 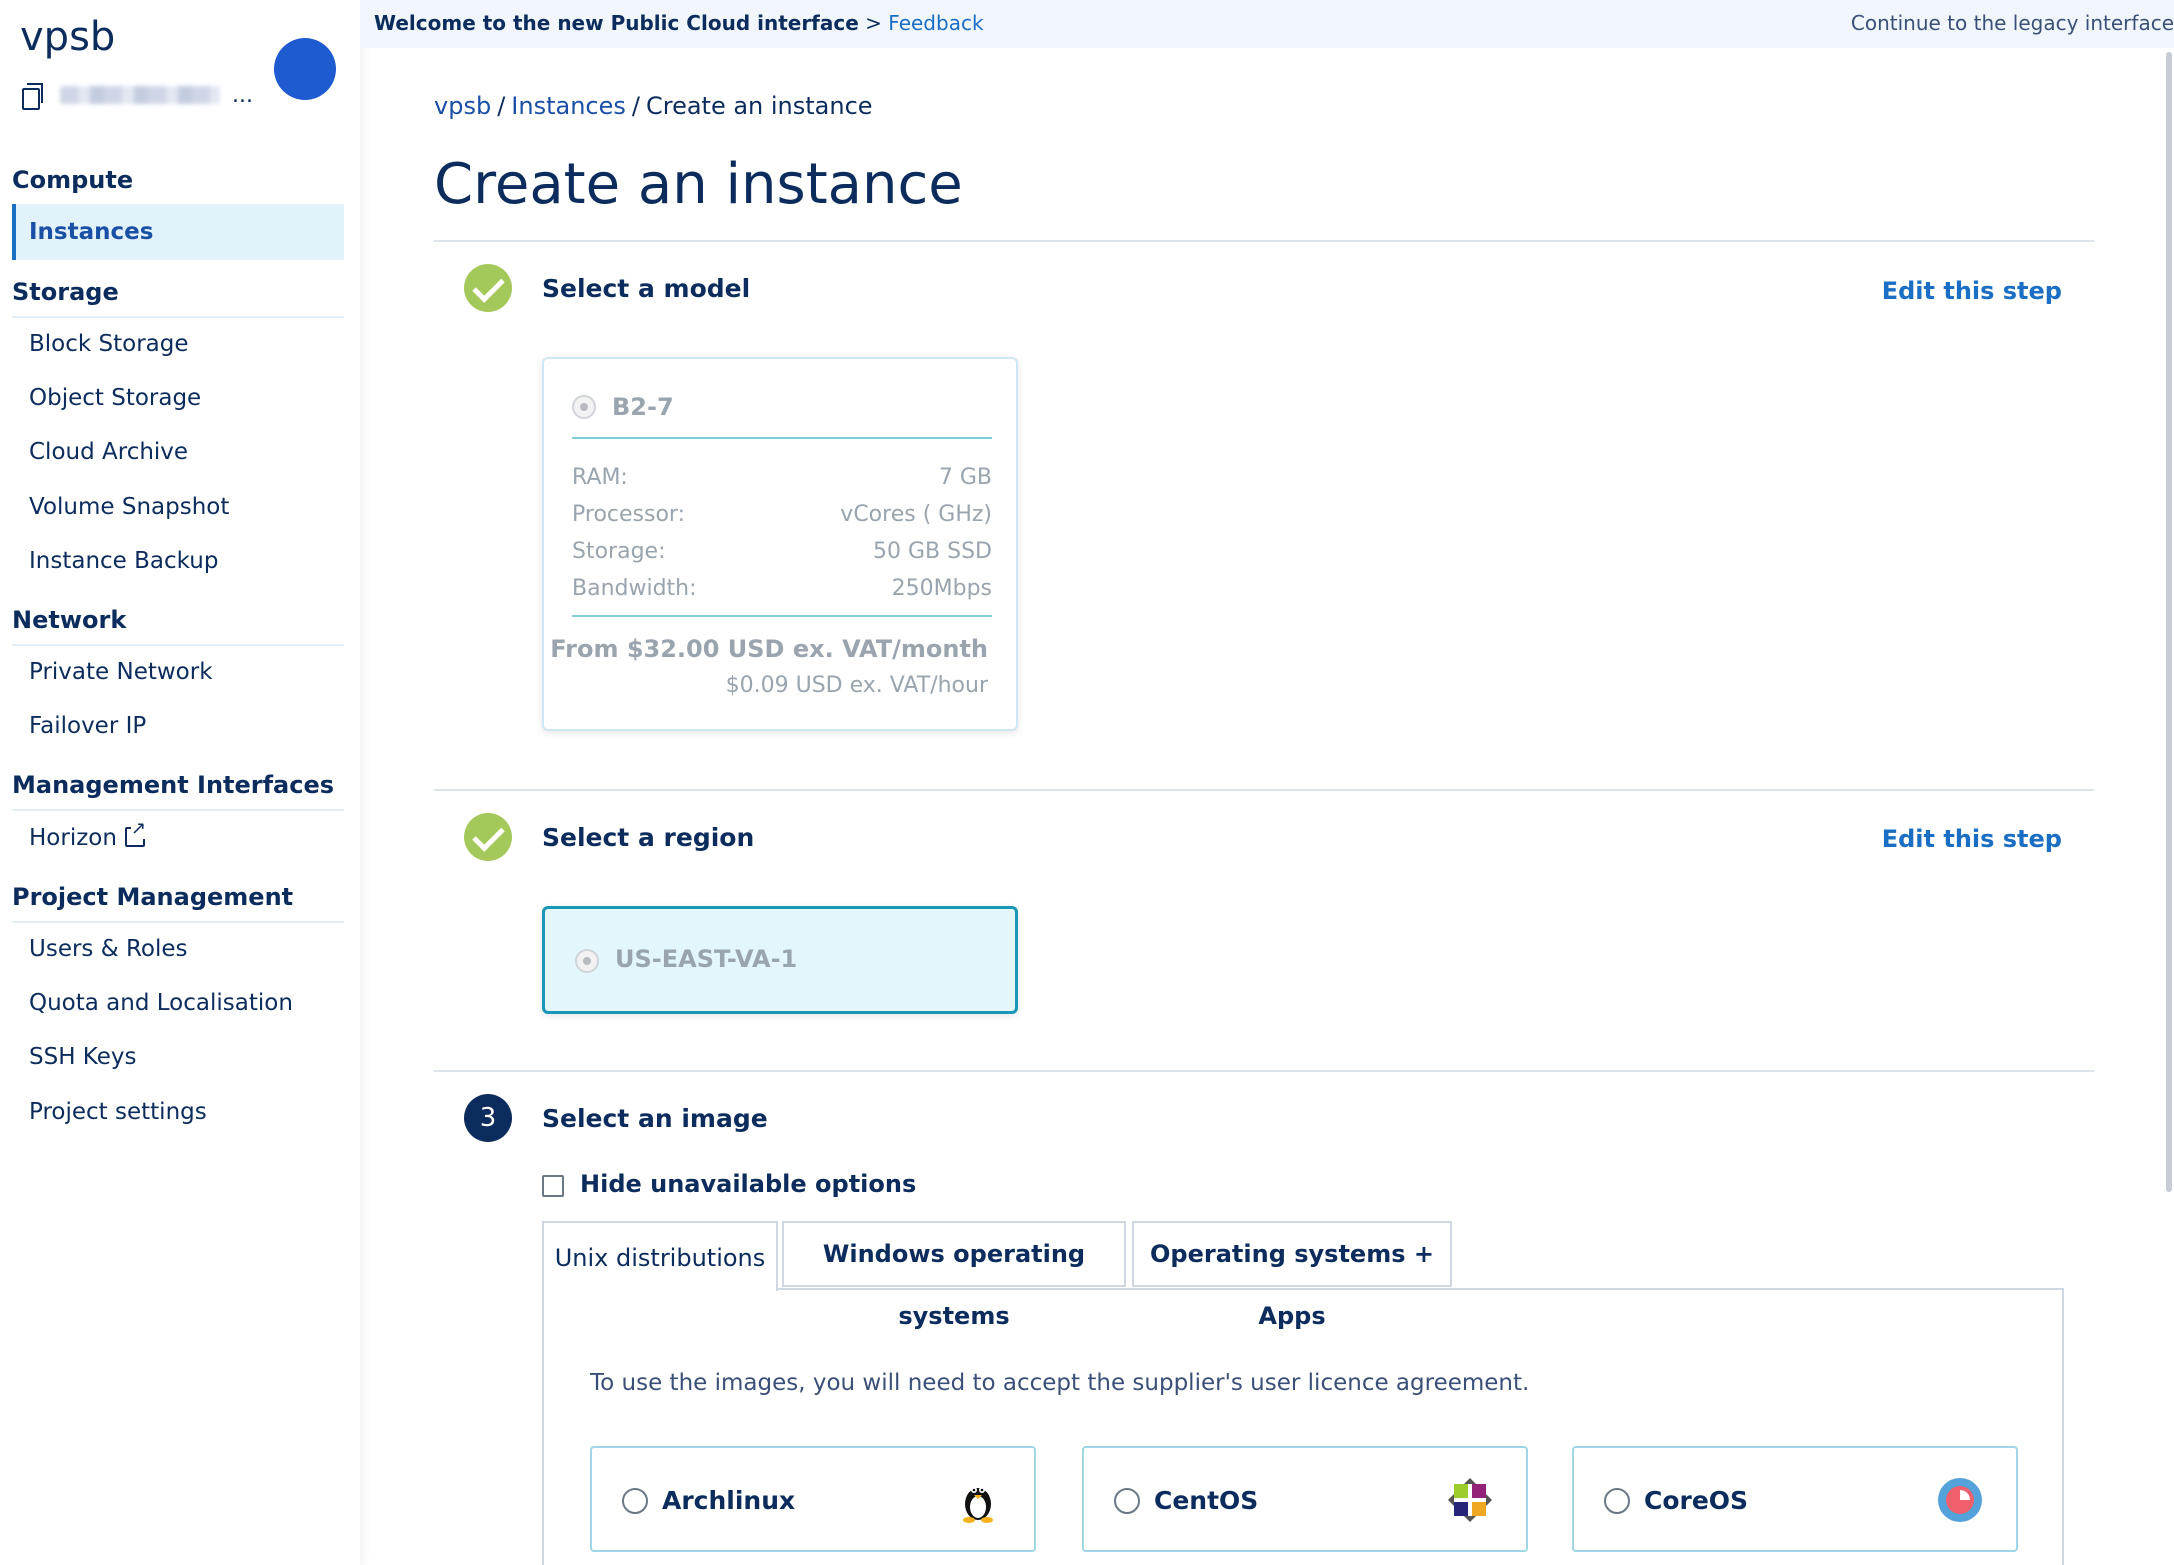 I want to click on spec-label: Storage:, so click(x=619, y=551).